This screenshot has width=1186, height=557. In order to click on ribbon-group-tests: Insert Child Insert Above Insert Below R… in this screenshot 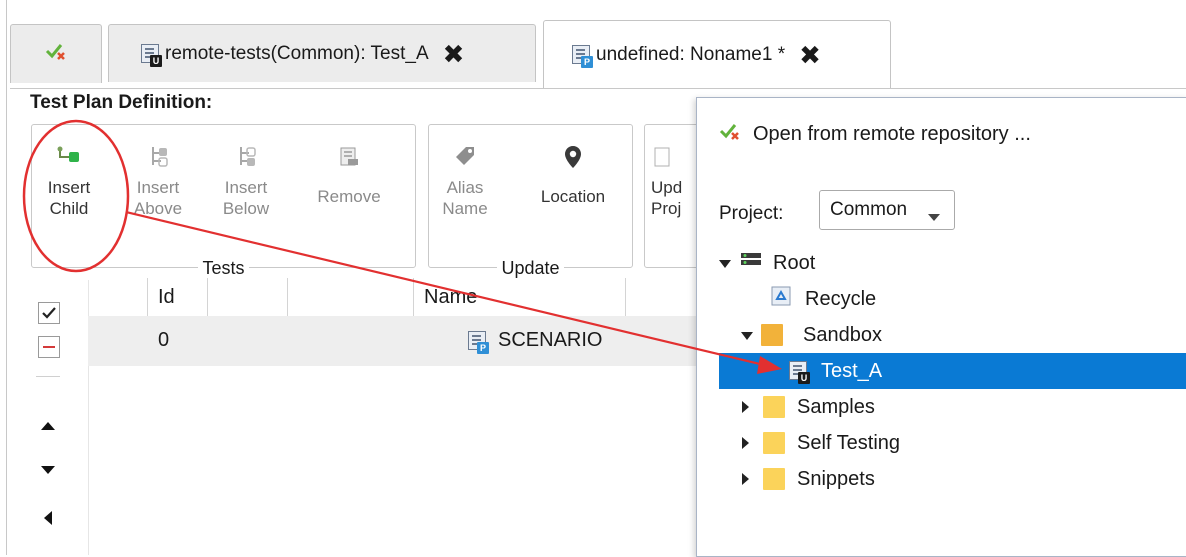, I will do `click(223, 201)`.